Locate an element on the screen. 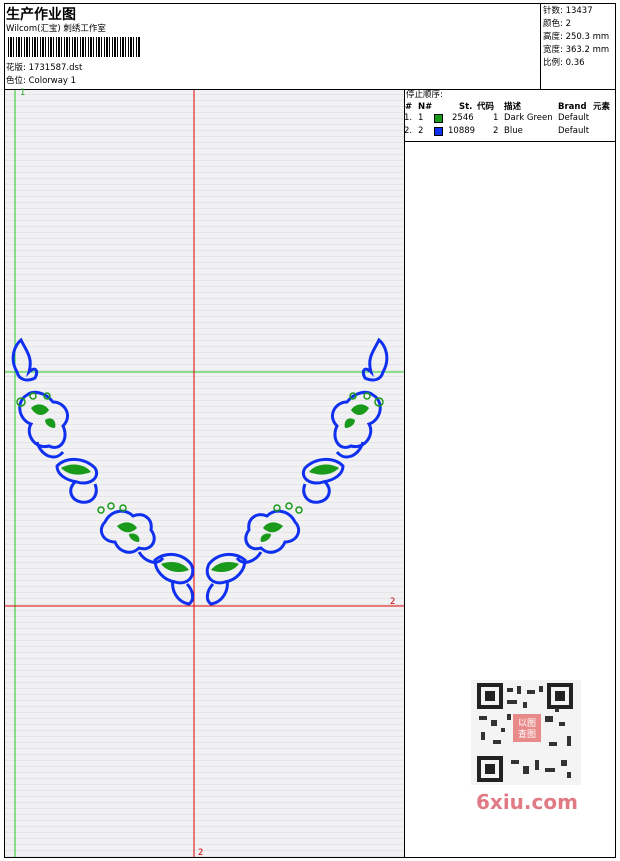 Image resolution: width=620 pixels, height=861 pixels. design-value: 1731587.dst is located at coordinates (55, 68).